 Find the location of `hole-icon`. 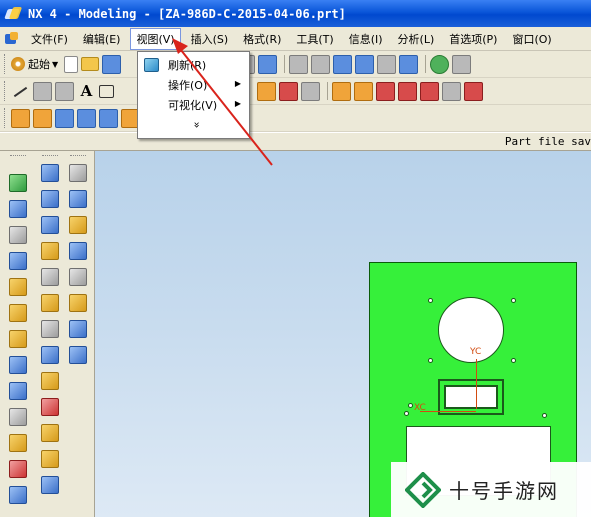

hole-icon is located at coordinates (64, 118).